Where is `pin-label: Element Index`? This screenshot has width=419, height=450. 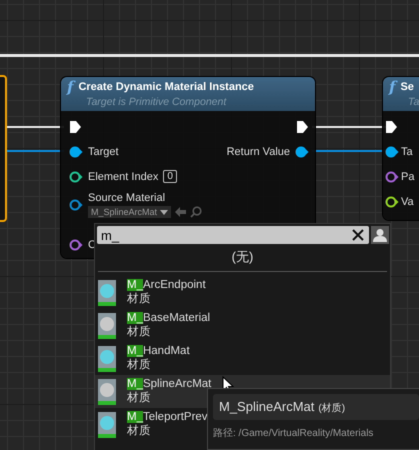 pin-label: Element Index is located at coordinates (123, 176).